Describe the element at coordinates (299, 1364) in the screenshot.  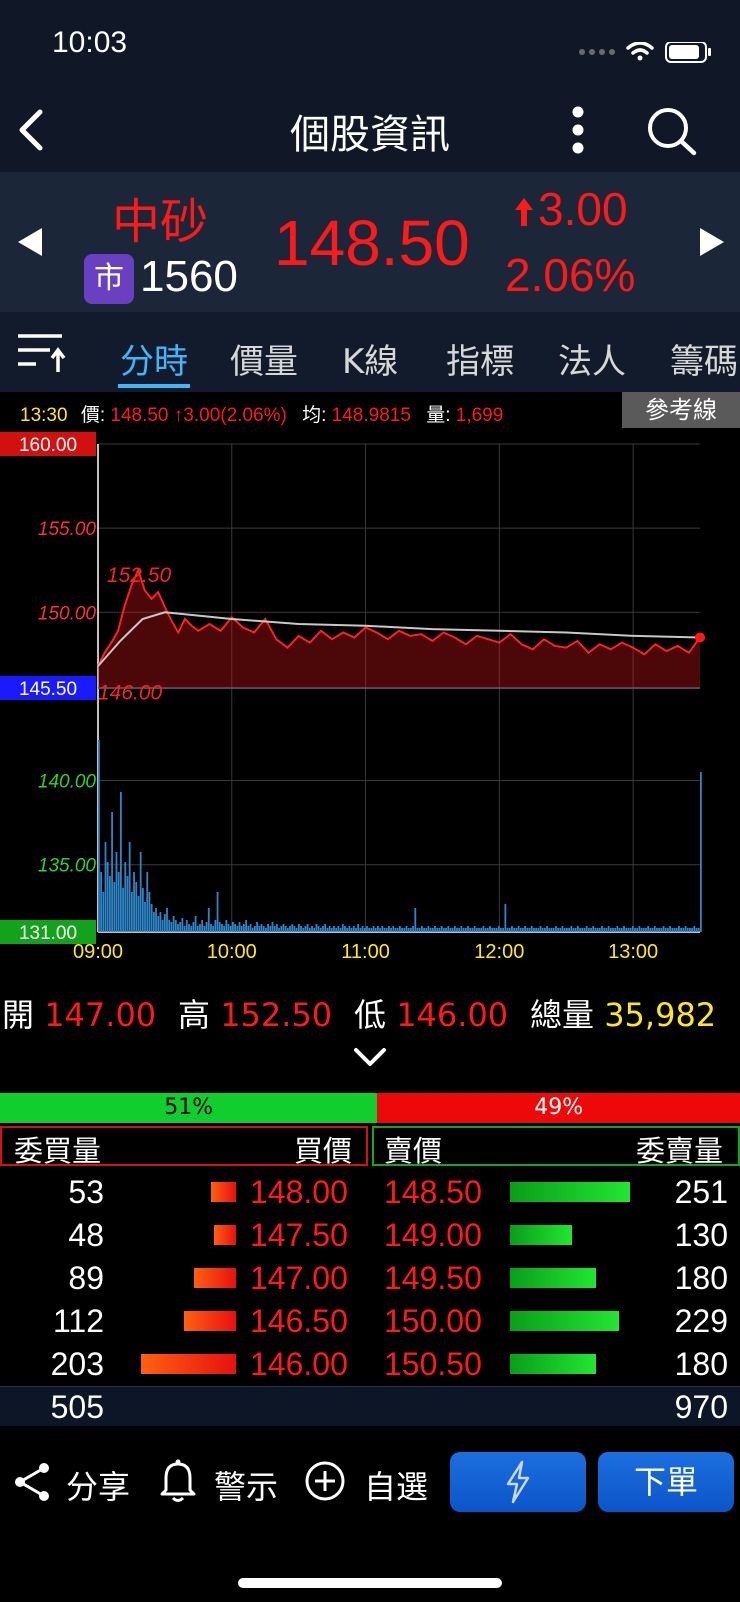
I see `bid-price: 146.00` at that location.